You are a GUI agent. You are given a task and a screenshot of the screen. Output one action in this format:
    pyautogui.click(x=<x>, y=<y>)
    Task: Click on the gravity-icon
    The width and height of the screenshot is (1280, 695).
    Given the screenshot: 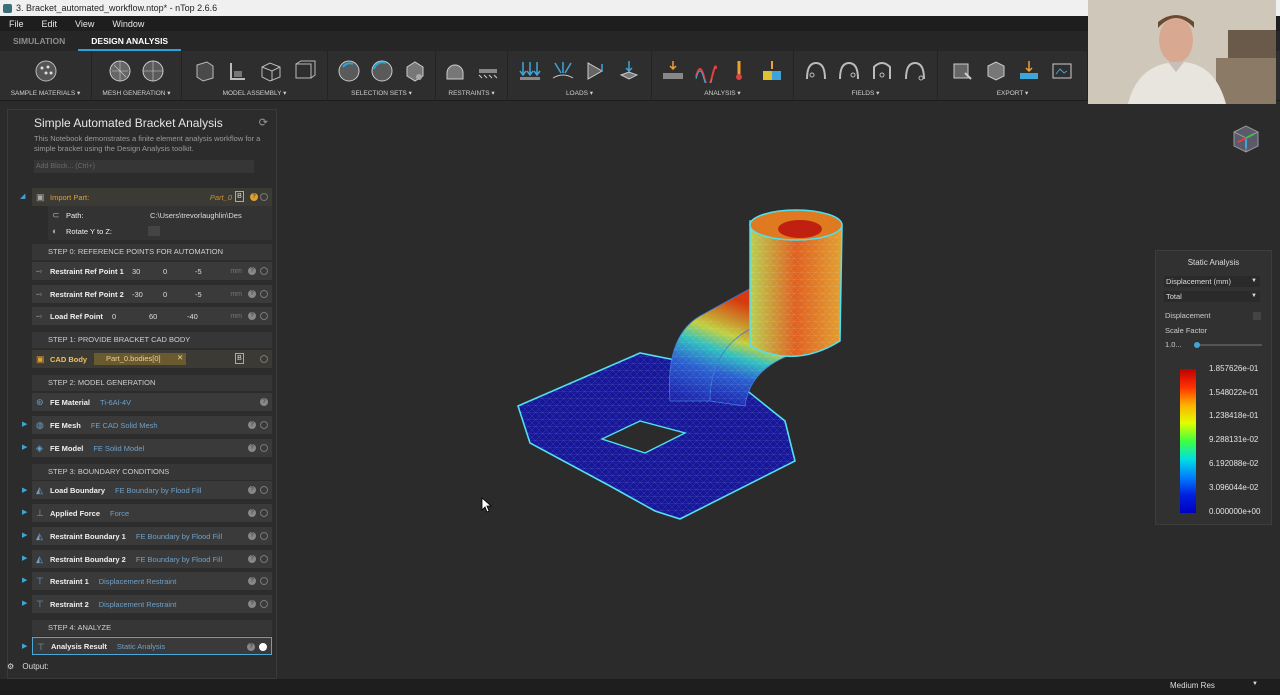 What is the action you would take?
    pyautogui.click(x=629, y=70)
    